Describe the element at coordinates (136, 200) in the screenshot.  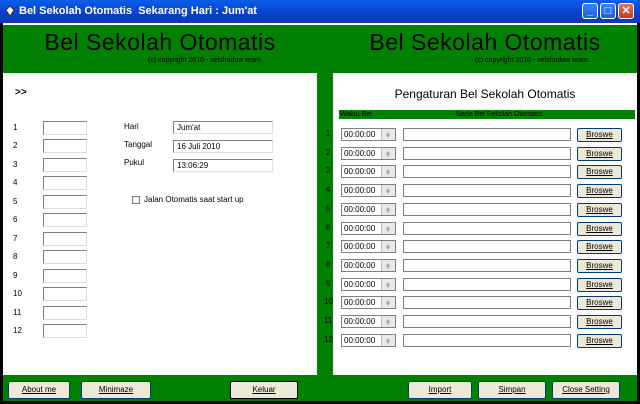
I see `autostart-checkbox` at that location.